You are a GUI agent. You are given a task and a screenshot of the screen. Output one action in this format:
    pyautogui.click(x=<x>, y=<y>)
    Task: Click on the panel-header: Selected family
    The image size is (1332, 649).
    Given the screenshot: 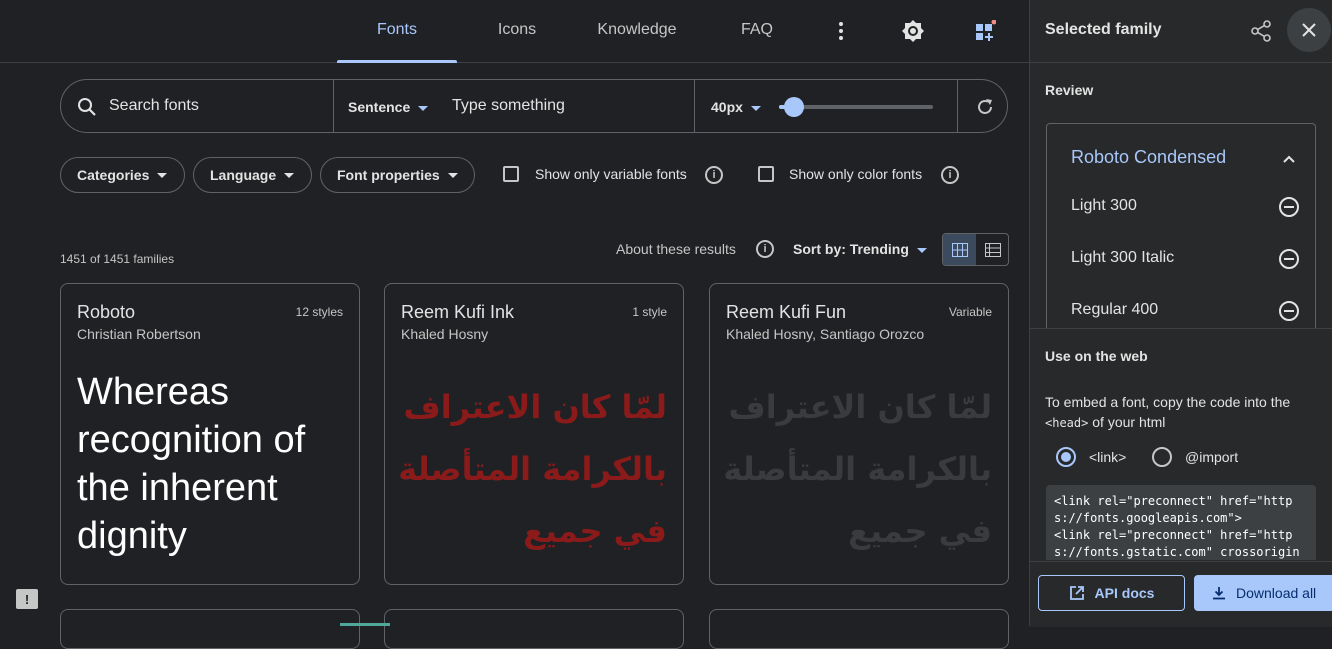 What is the action you would take?
    pyautogui.click(x=1181, y=31)
    